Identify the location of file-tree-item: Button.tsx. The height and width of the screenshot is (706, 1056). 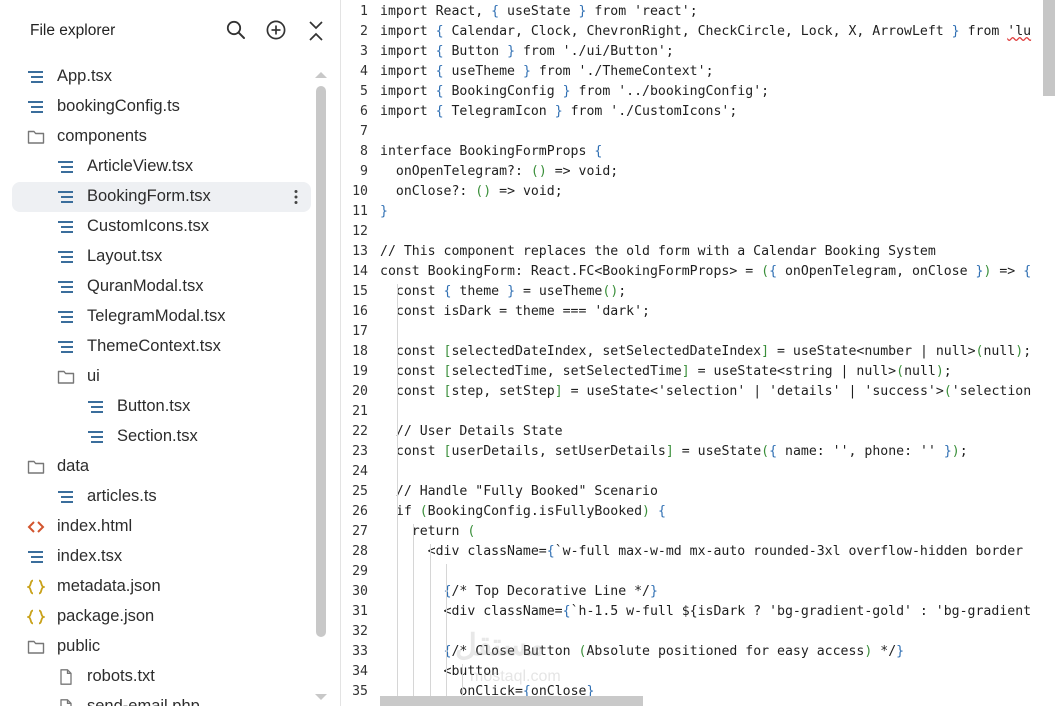
(161, 407).